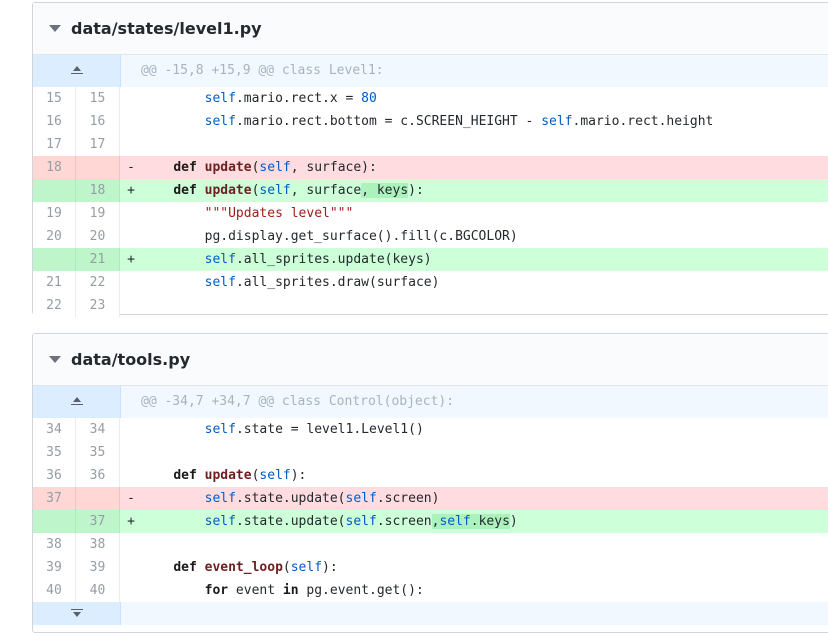 Image resolution: width=828 pixels, height=633 pixels. I want to click on file-name: data/states/level1.py, so click(166, 28).